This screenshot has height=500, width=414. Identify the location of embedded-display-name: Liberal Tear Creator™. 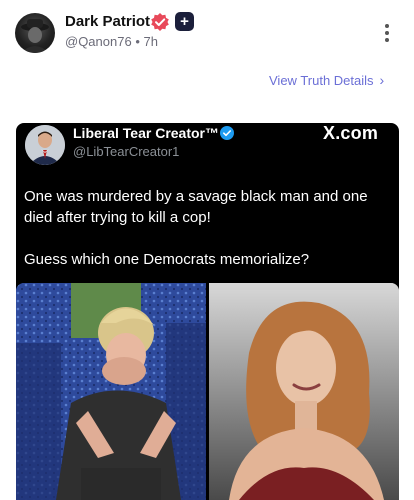
(146, 133).